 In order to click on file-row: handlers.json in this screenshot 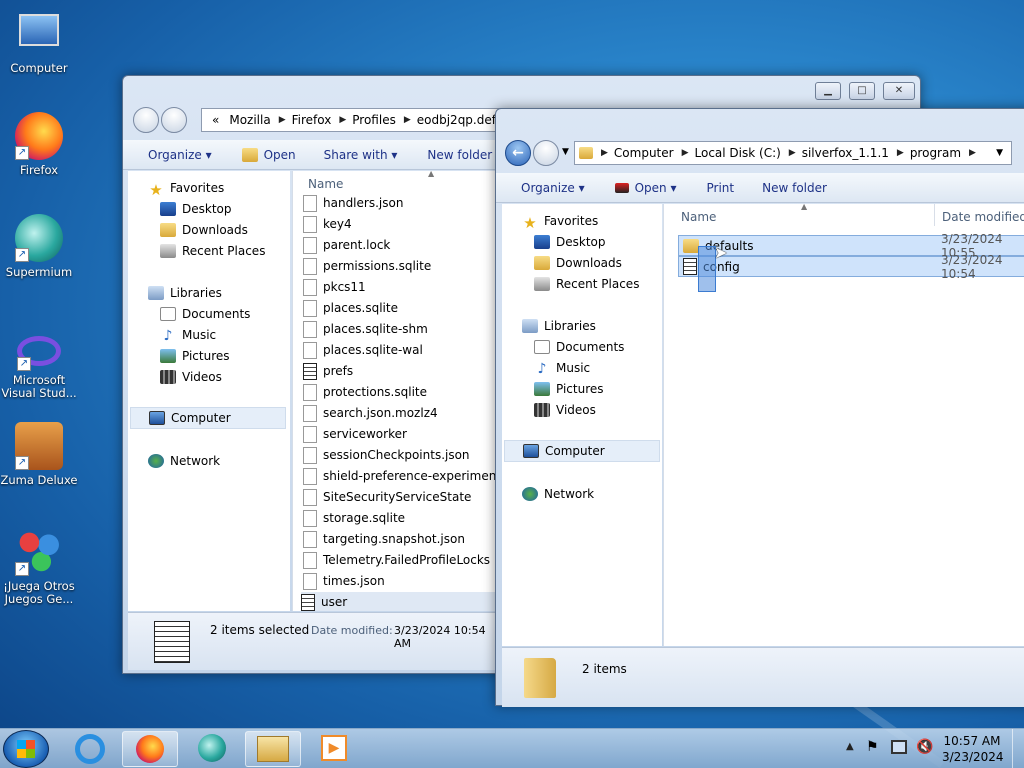, I will do `click(353, 203)`.